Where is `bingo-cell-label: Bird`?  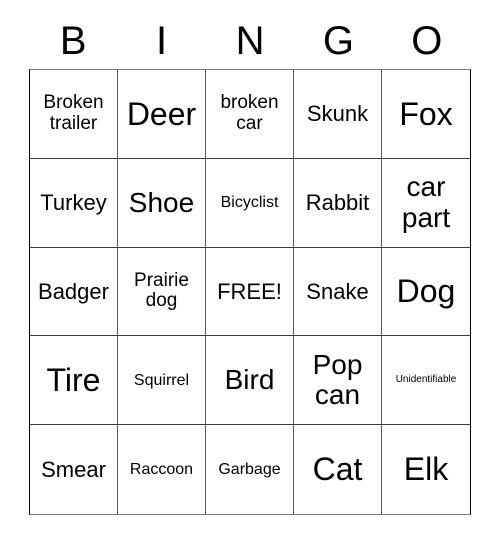 bingo-cell-label: Bird is located at coordinates (249, 380).